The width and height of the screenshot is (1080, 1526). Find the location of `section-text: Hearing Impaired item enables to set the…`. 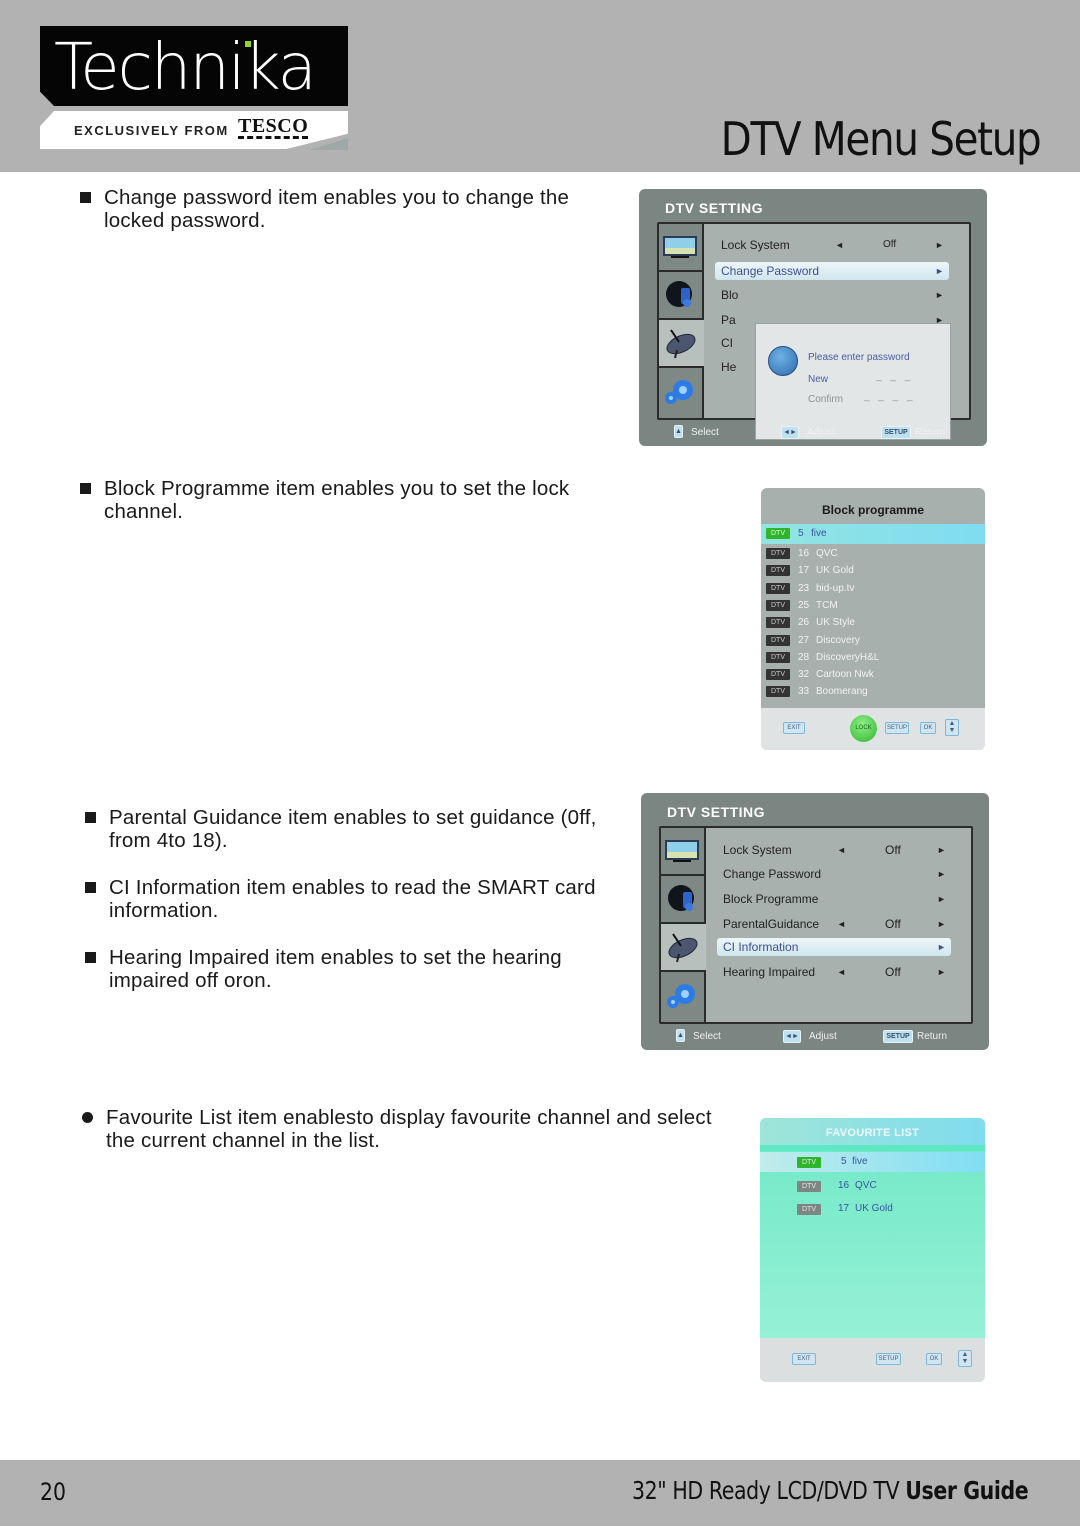

section-text: Hearing Impaired item enables to set the… is located at coordinates (335, 969).